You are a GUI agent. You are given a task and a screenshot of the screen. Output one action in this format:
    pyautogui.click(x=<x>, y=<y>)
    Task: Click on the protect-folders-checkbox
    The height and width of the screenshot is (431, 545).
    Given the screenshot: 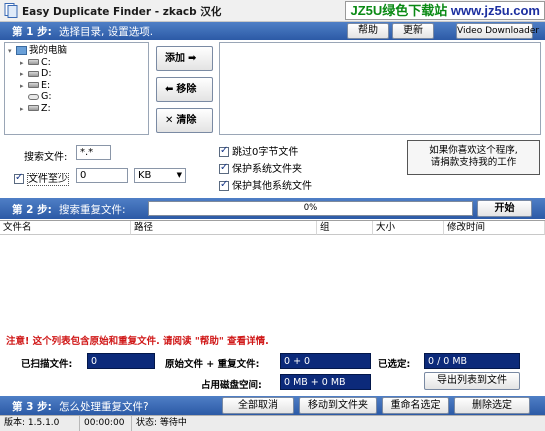 What is the action you would take?
    pyautogui.click(x=224, y=168)
    